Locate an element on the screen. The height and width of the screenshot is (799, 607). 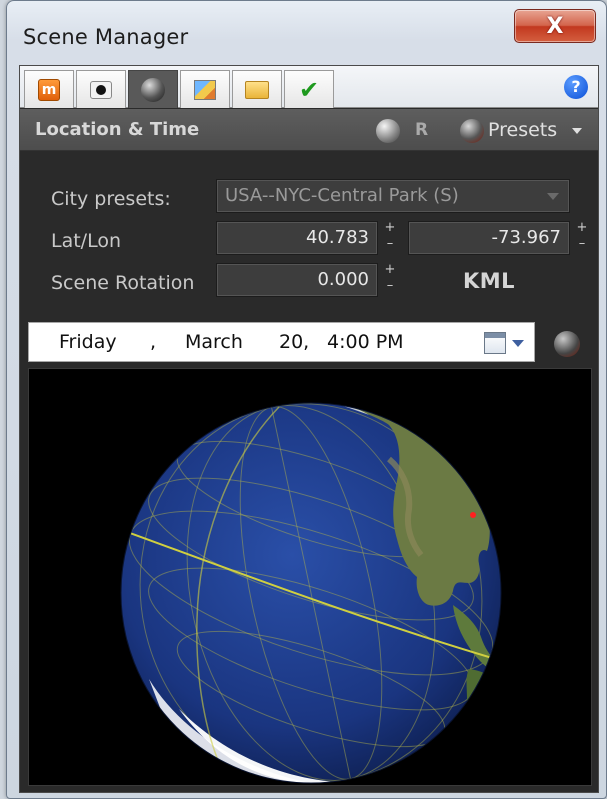
scene-rotation-label: Scene Rotation is located at coordinates (123, 283).